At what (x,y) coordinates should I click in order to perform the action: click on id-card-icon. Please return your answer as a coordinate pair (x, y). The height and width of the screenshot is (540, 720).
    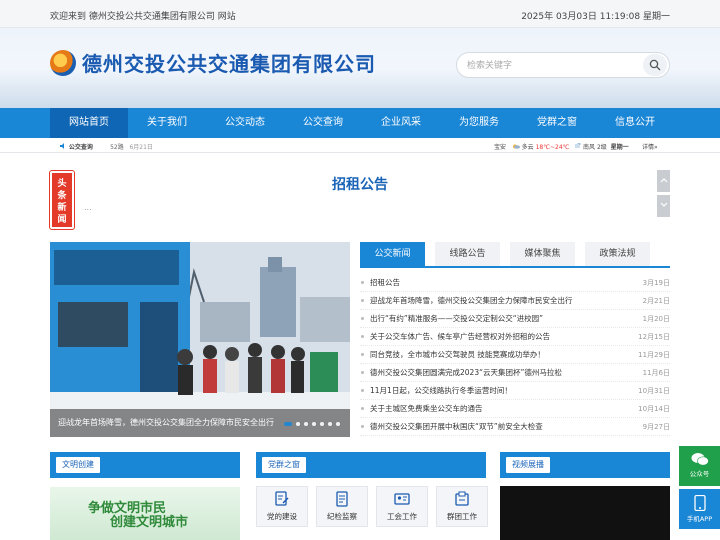
    Looking at the image, I should click on (402, 499).